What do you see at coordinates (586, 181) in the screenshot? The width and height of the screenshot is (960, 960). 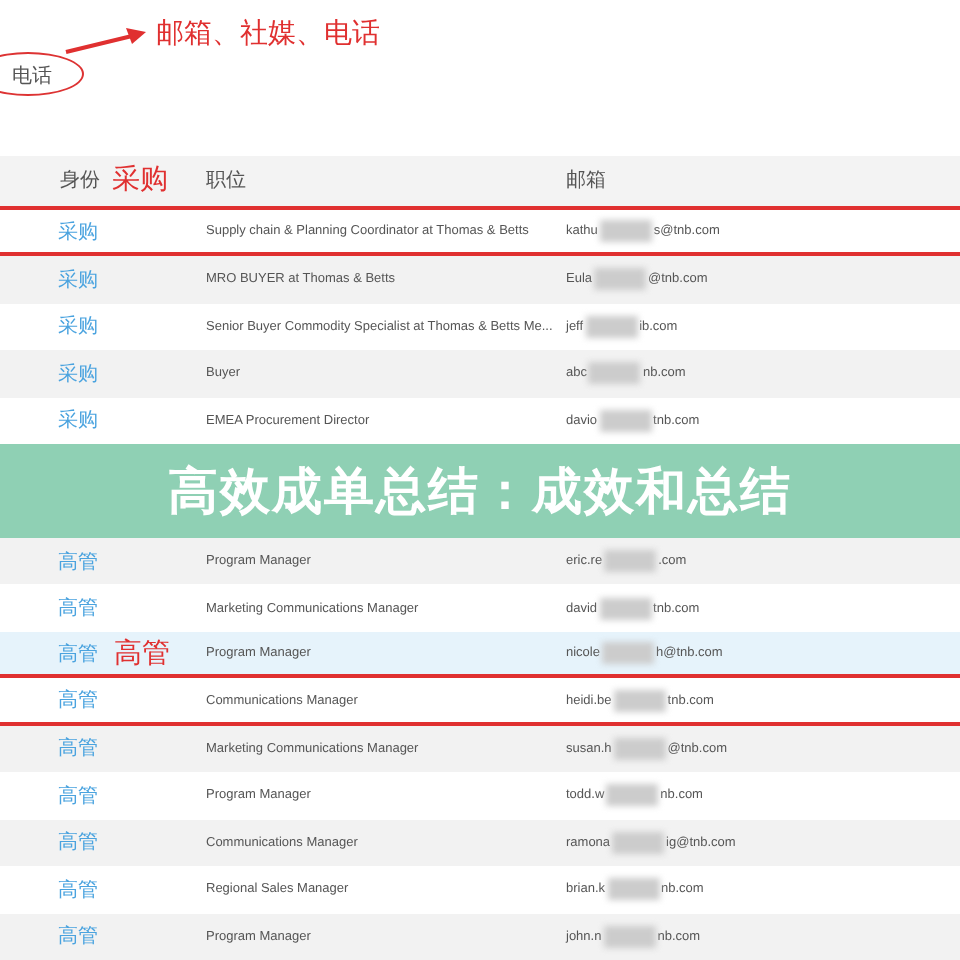 I see `column-header: 邮箱` at bounding box center [586, 181].